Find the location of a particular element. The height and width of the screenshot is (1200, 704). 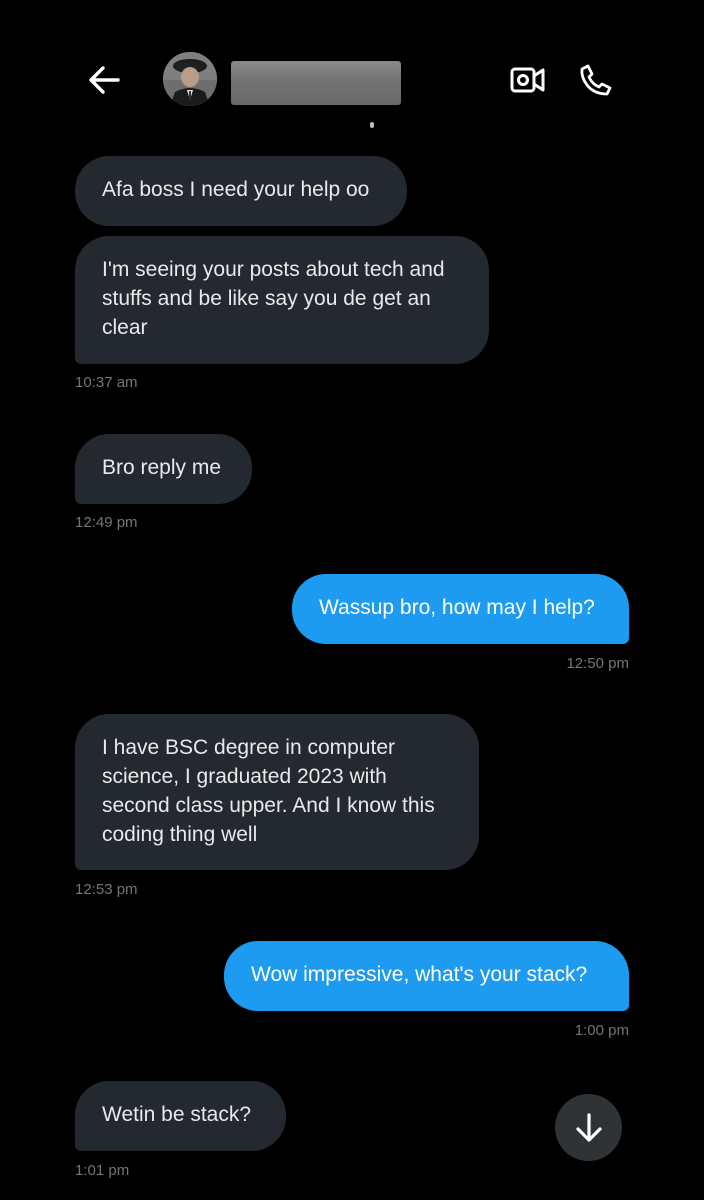

incoming-message-bubble: Wetin be stack? is located at coordinates (180, 1116).